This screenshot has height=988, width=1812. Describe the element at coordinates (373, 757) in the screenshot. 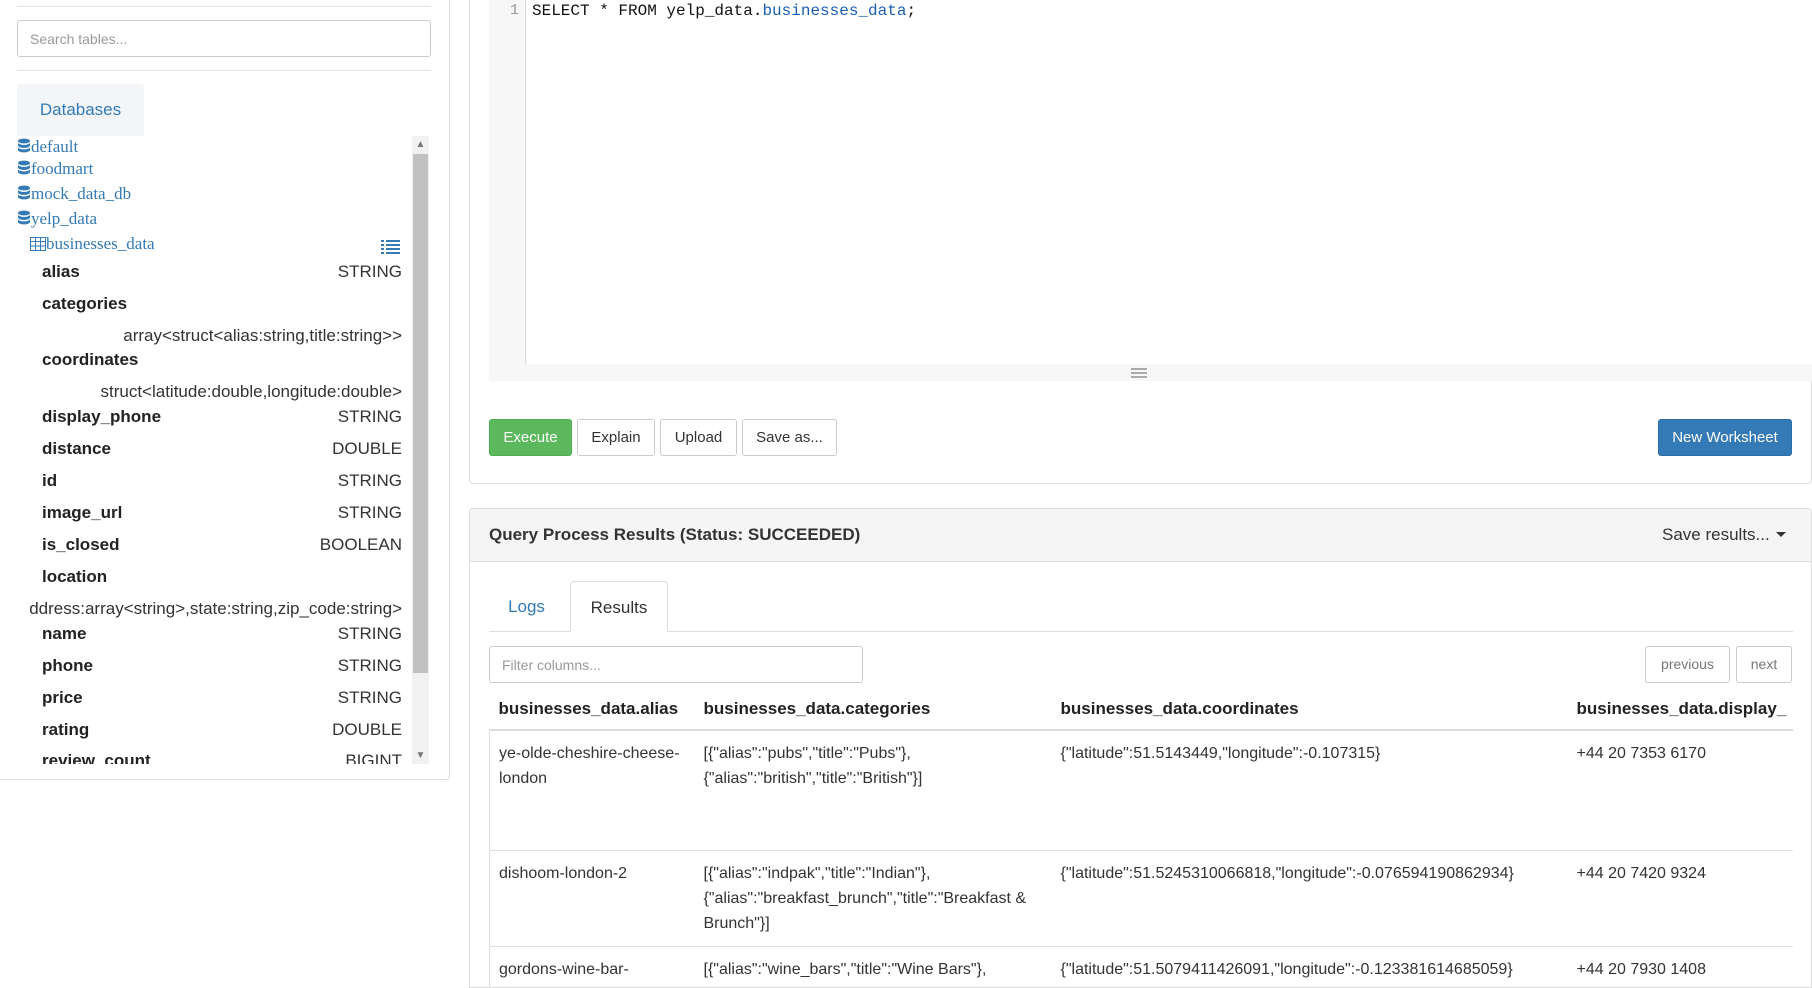

I see `column-type: BIGINT` at that location.